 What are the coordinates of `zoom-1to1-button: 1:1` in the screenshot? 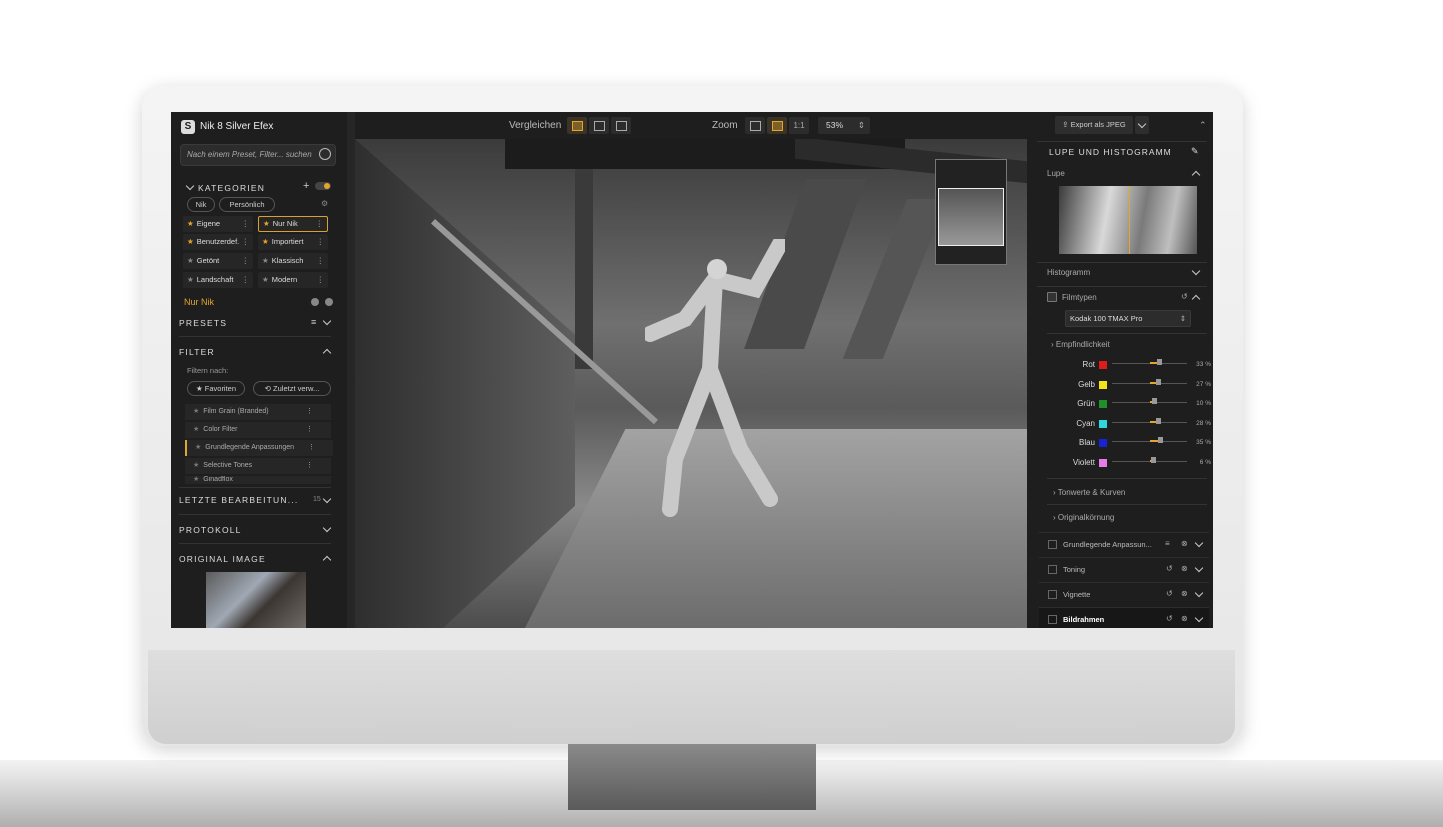 It's located at (799, 125).